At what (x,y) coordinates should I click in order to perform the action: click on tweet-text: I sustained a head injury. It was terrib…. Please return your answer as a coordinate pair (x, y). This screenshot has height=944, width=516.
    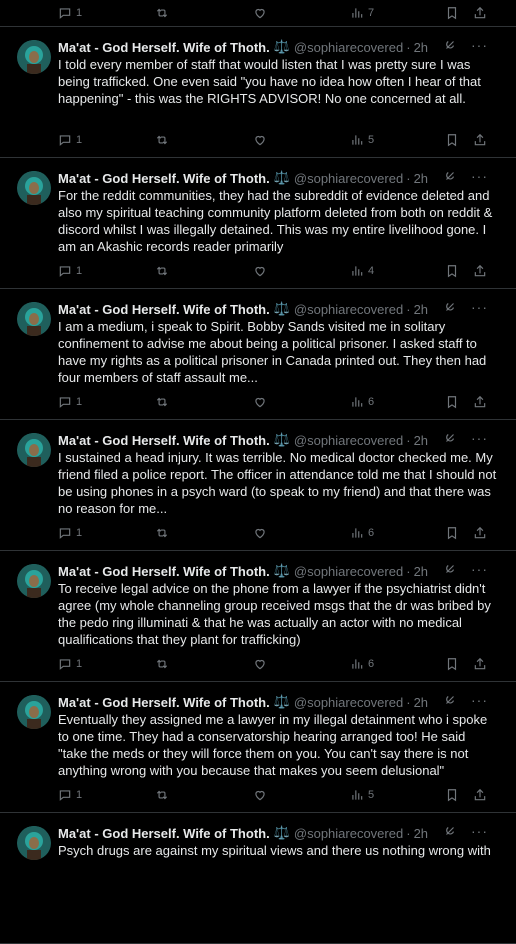
    Looking at the image, I should click on (277, 483).